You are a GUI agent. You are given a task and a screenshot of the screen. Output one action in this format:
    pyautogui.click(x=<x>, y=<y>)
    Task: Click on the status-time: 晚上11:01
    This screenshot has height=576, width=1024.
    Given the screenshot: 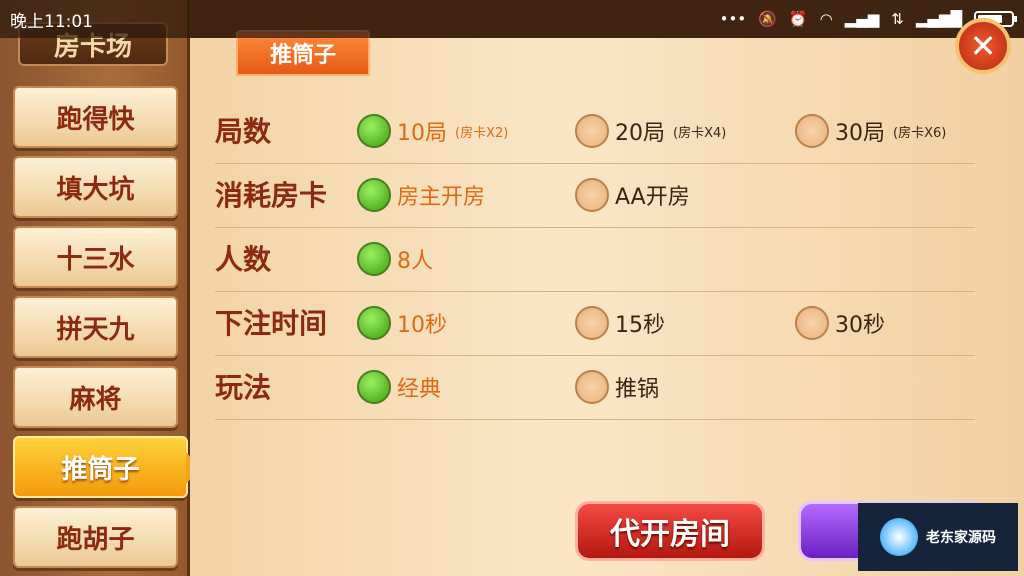 What is the action you would take?
    pyautogui.click(x=51, y=21)
    